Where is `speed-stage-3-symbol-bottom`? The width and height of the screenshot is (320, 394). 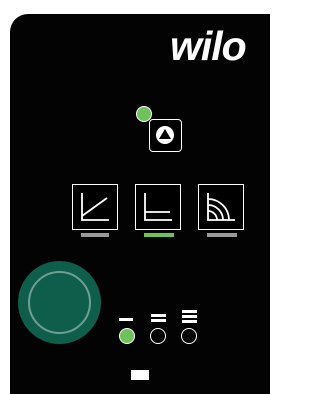 speed-stage-3-symbol-bottom is located at coordinates (189, 321).